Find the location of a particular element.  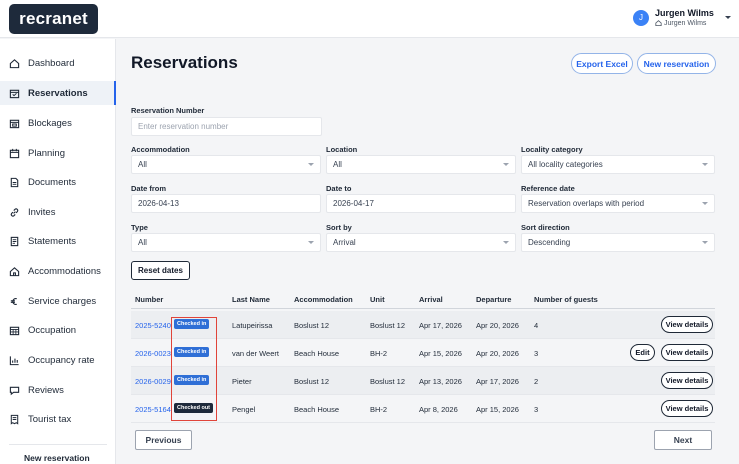

sidebar-item-label: Reviews is located at coordinates (46, 390).